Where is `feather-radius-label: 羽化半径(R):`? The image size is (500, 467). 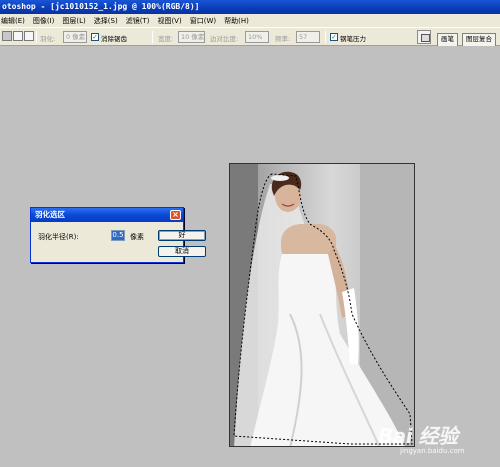 feather-radius-label: 羽化半径(R): is located at coordinates (58, 237).